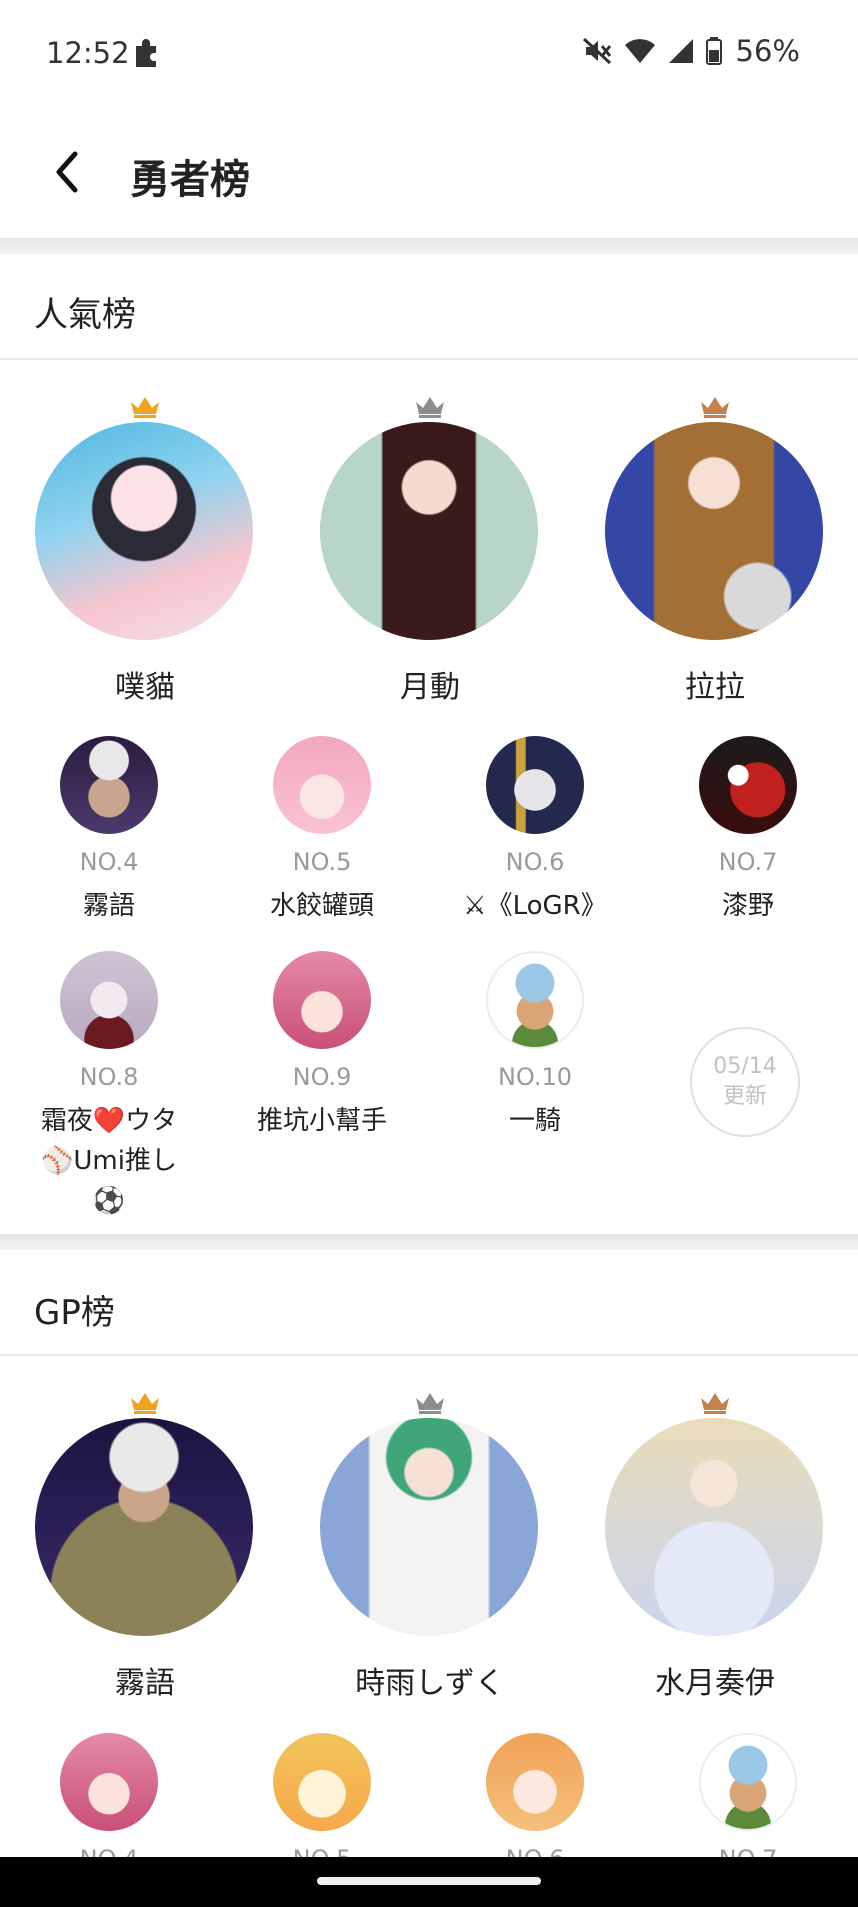 The width and height of the screenshot is (858, 1907). I want to click on chevron-left-icon, so click(67, 172).